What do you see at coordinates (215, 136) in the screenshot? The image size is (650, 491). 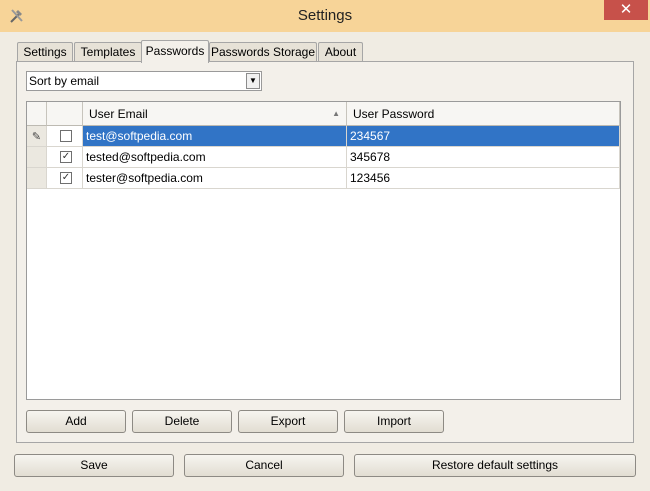 I see `email-cell: test@softpedia.com` at bounding box center [215, 136].